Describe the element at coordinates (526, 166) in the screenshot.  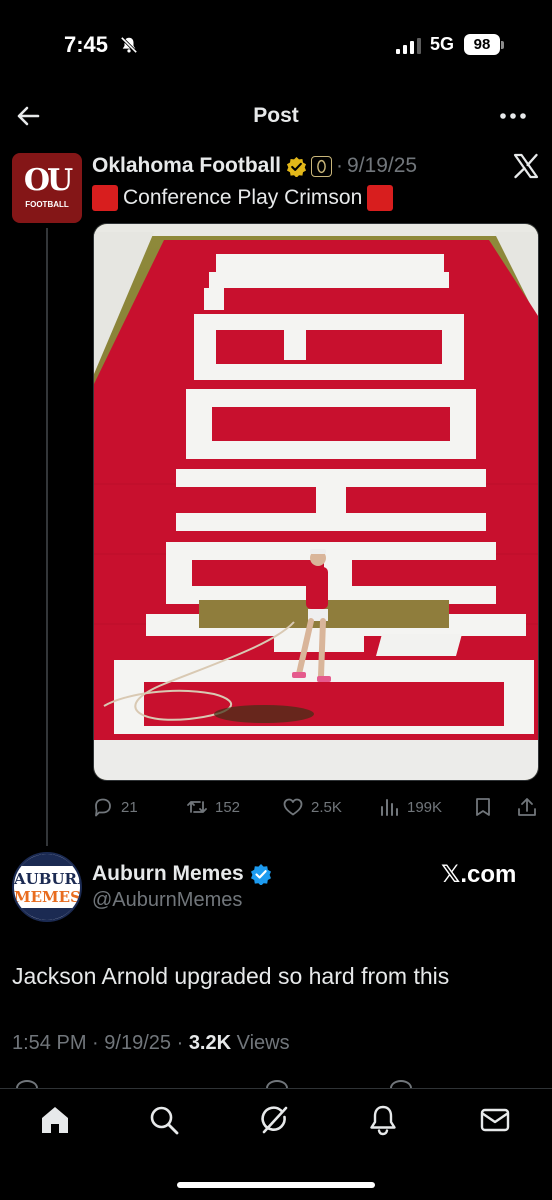
I see `x-logo-icon` at that location.